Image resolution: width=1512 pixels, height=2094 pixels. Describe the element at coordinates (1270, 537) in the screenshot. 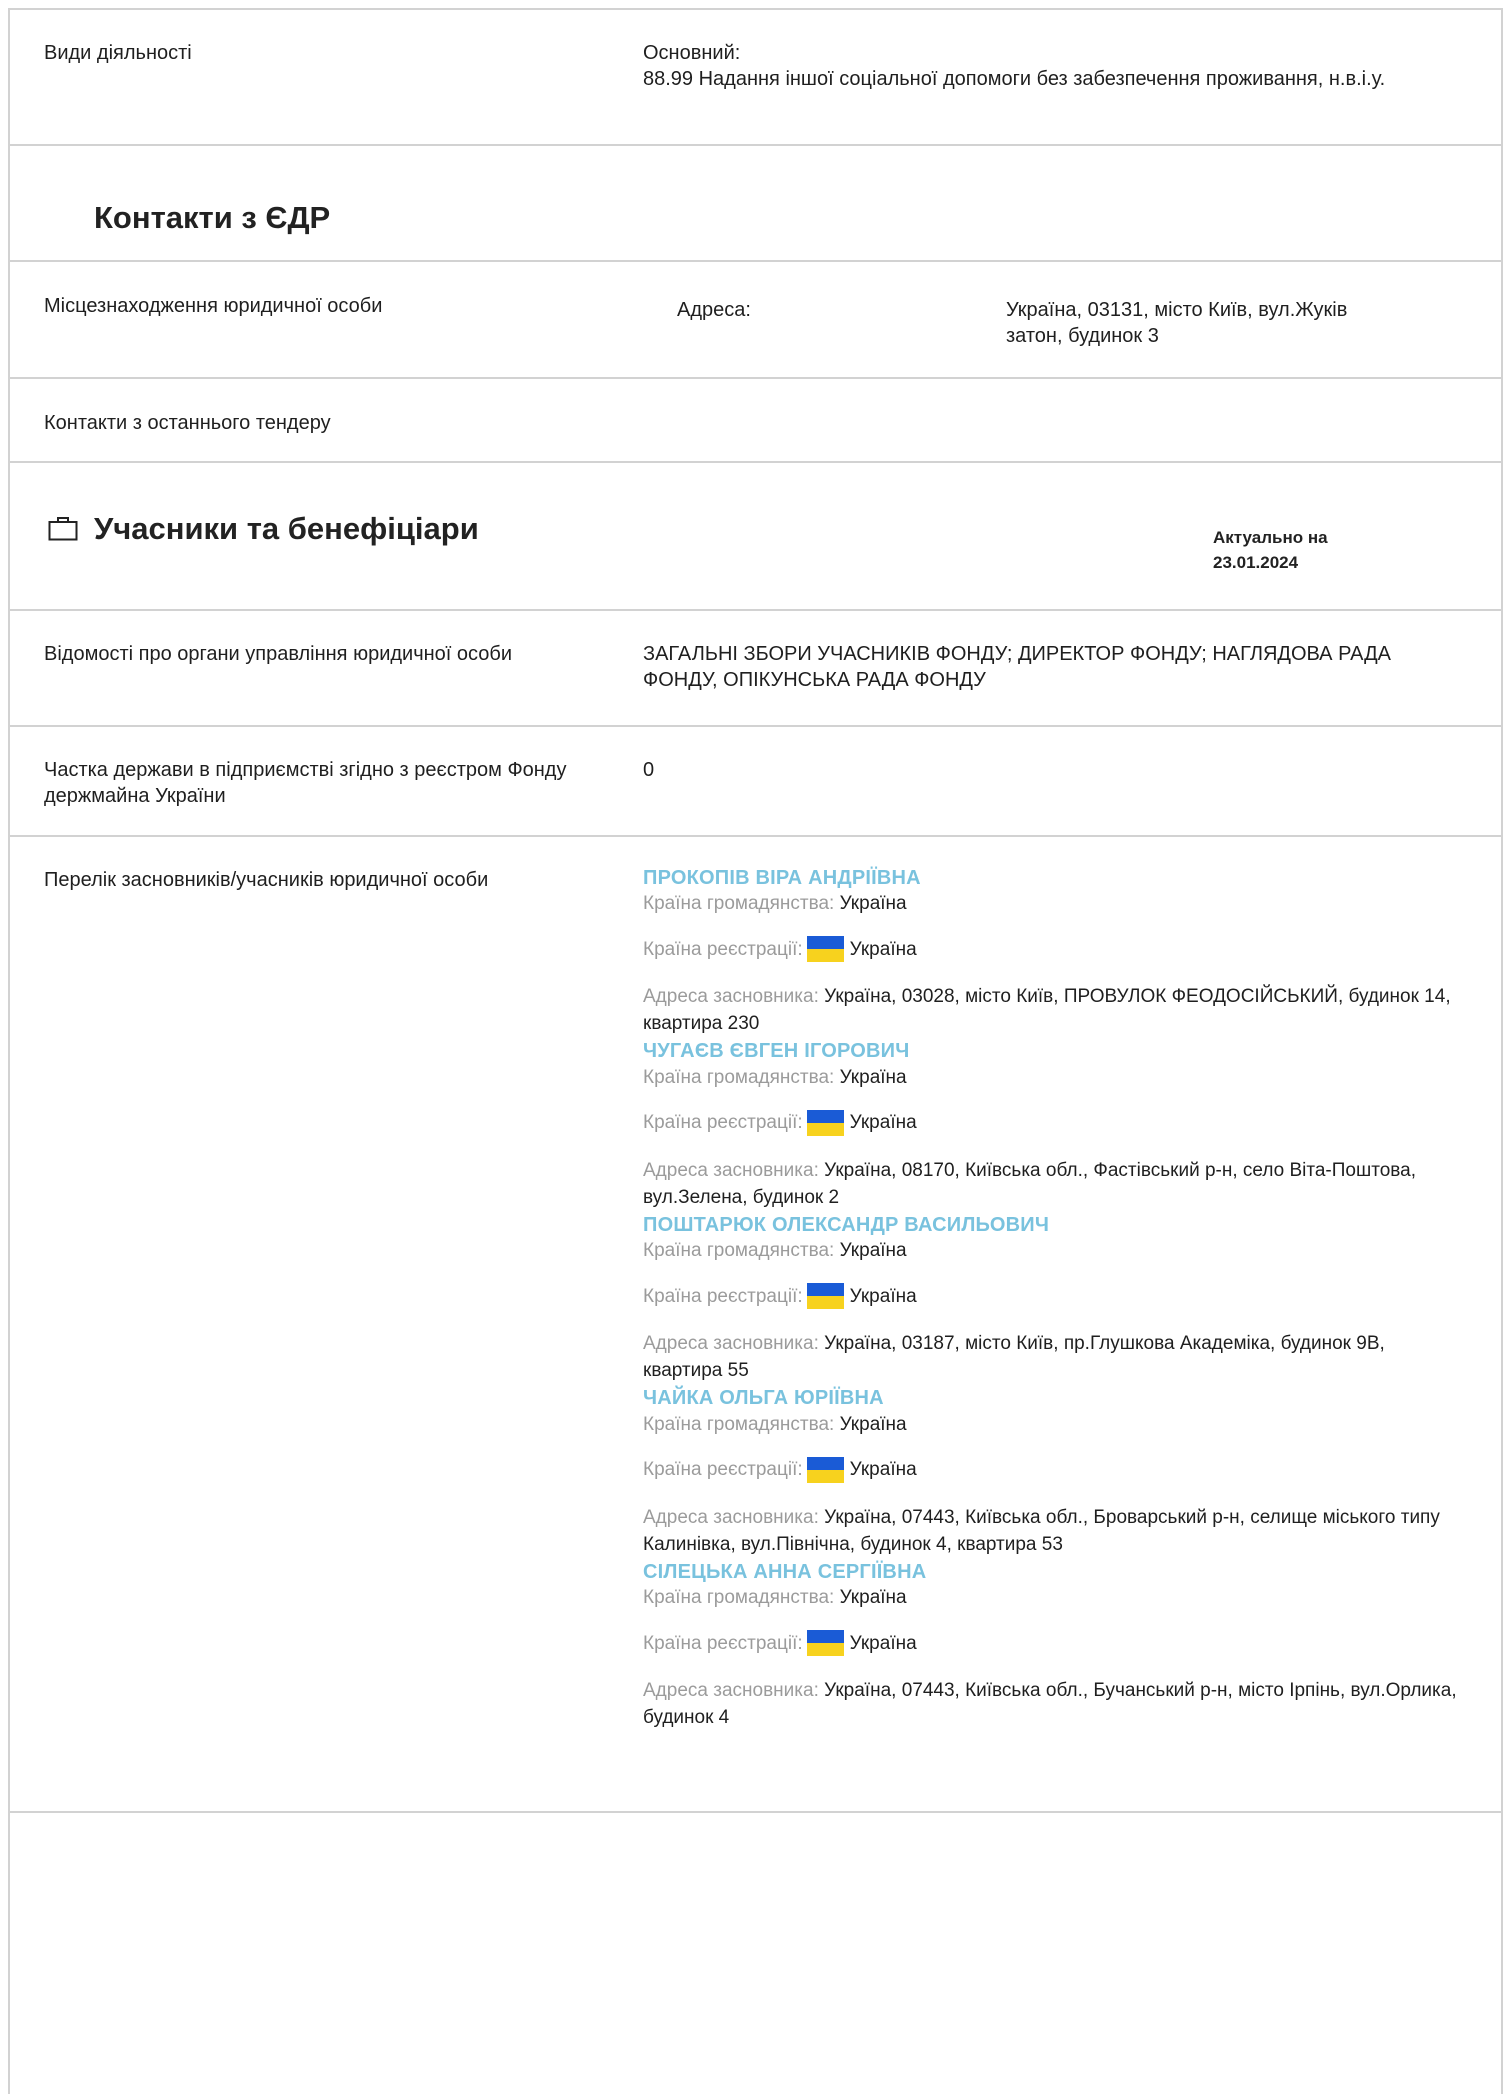

I see `as-of-label: Актуально на` at that location.